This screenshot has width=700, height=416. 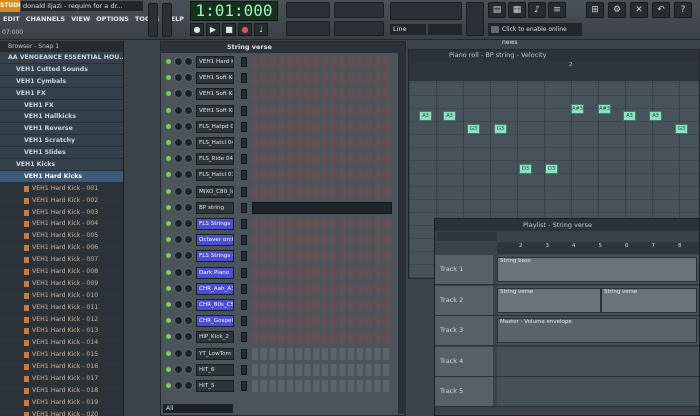 I want to click on browser-folder: VEH1 FX, so click(x=61, y=105).